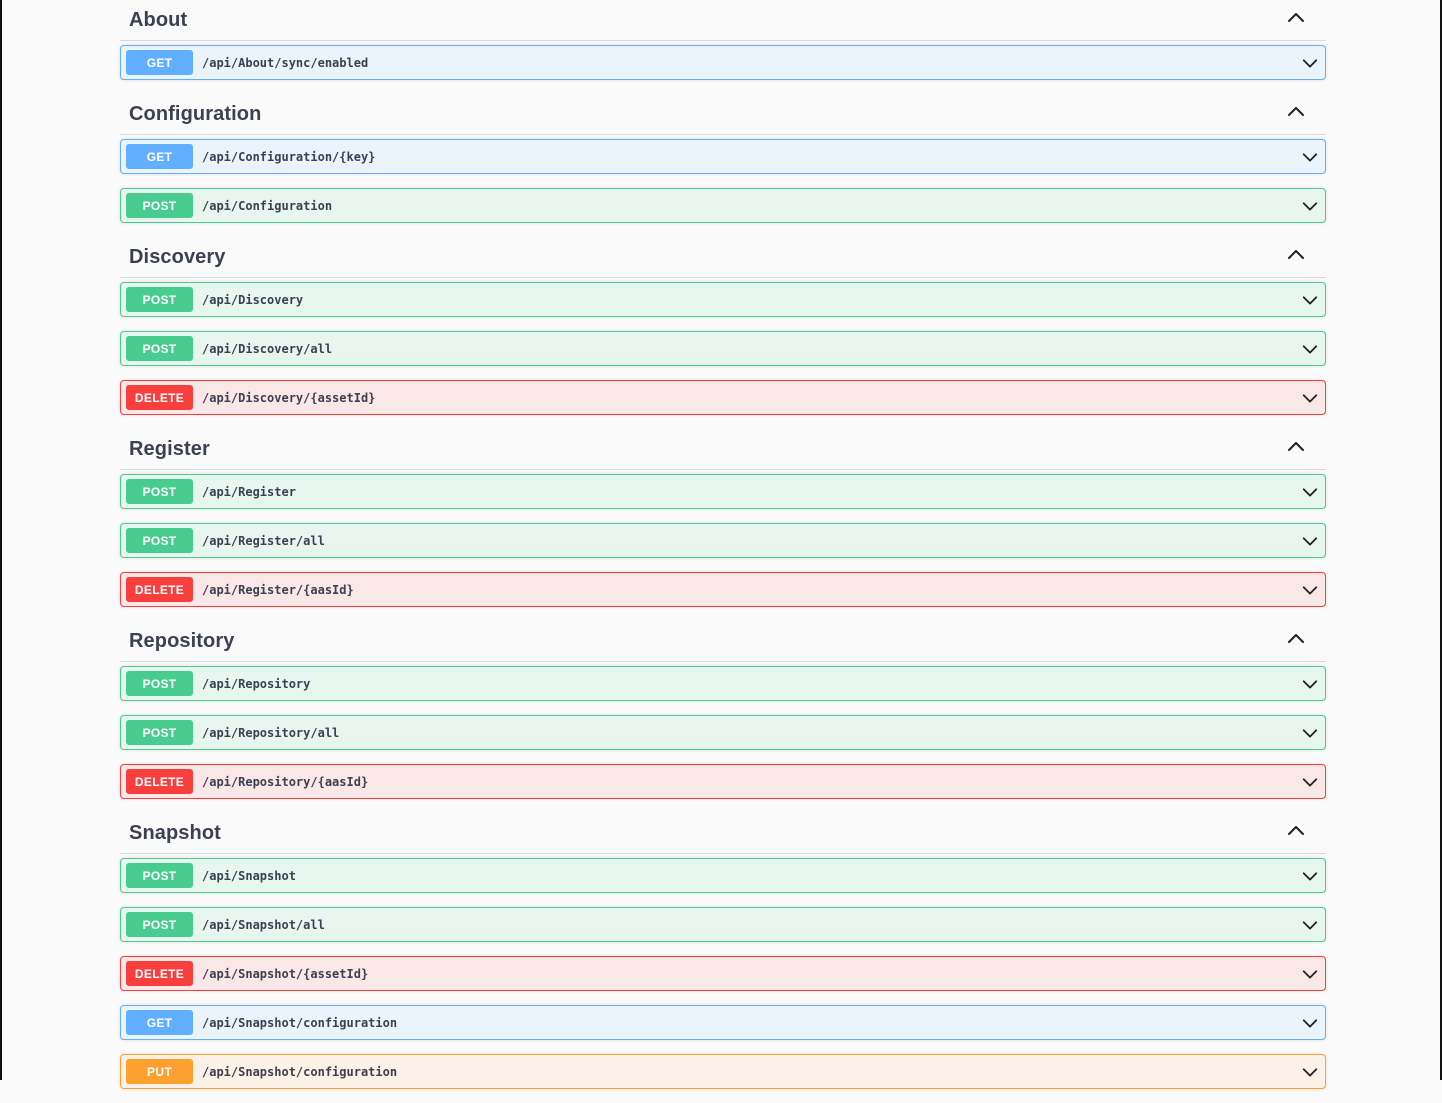  What do you see at coordinates (723, 397) in the screenshot?
I see `operation-row: DELETE/api/Discovery/{assetId}` at bounding box center [723, 397].